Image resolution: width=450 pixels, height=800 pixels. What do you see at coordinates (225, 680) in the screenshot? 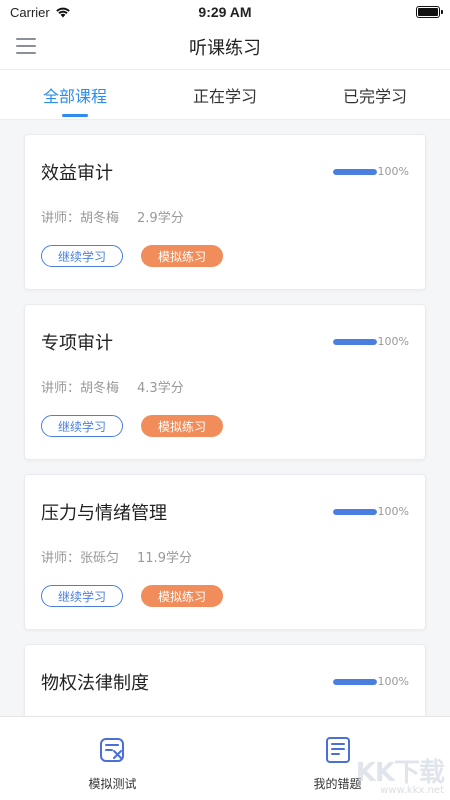
I see `course-card: 物权法律制度 100%` at bounding box center [225, 680].